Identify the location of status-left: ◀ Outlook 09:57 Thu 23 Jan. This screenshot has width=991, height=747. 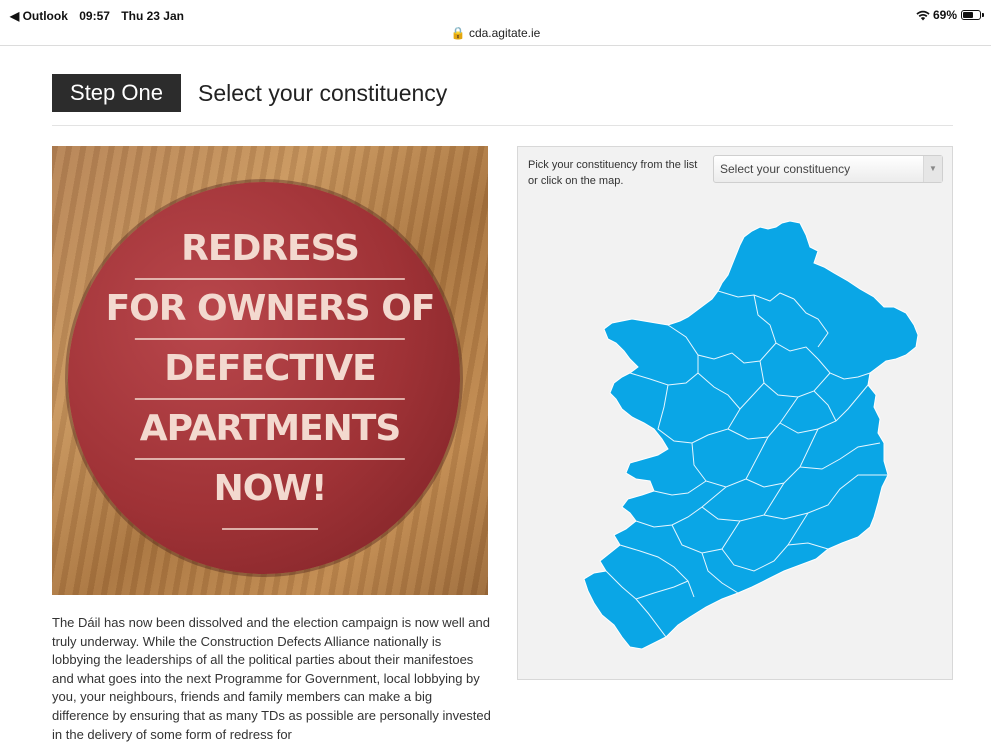
(101, 16).